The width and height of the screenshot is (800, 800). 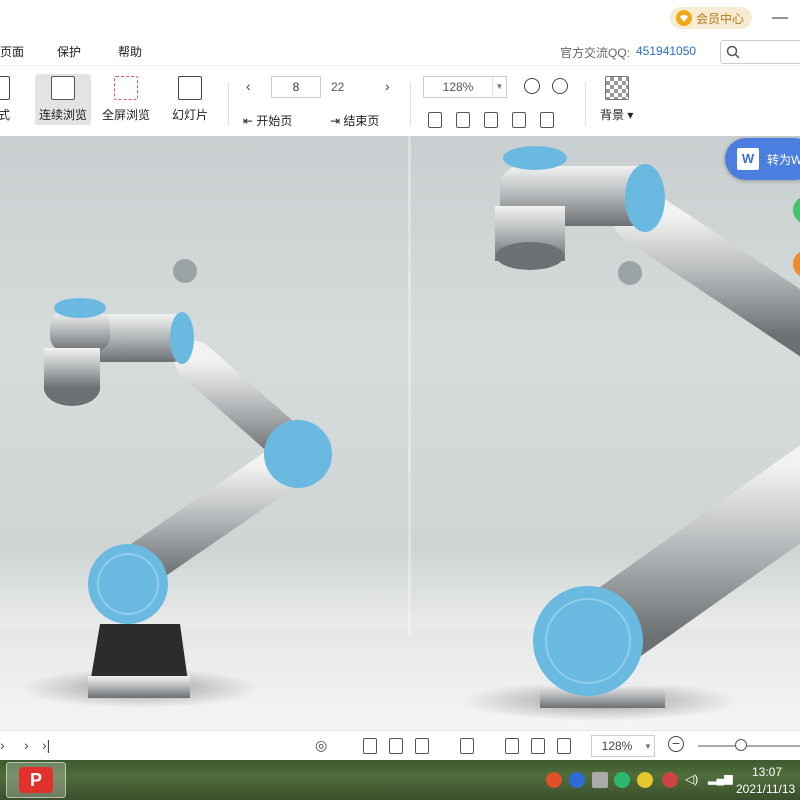 I want to click on network-icon: ▂▄▆, so click(x=720, y=780).